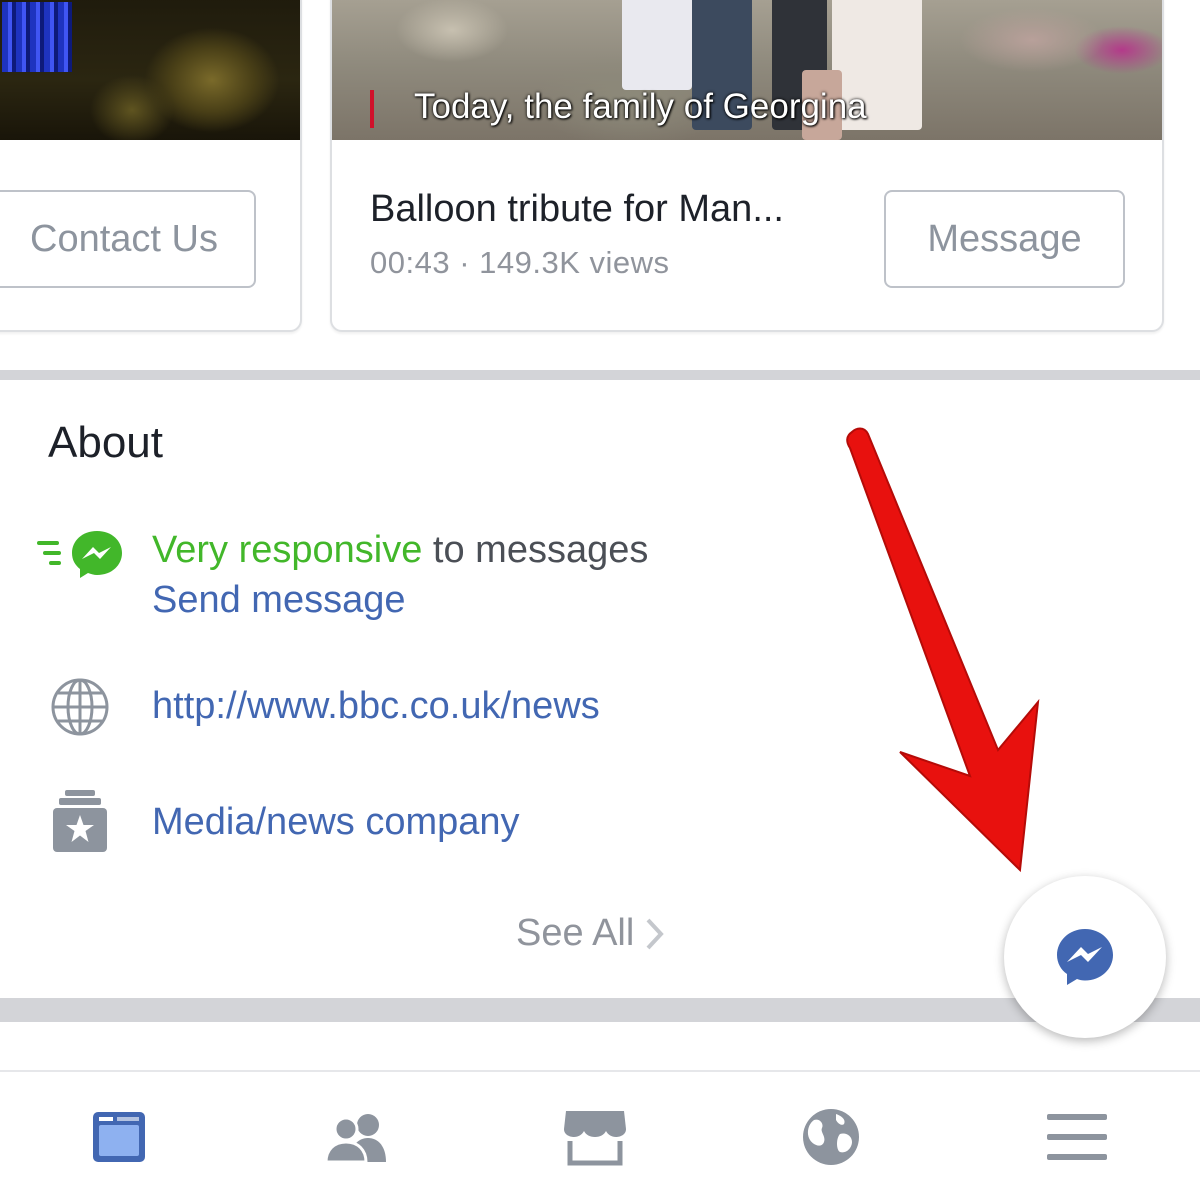 This screenshot has height=1200, width=1200. I want to click on responsiveness-row: Very responsive to messages Send message, so click(600, 575).